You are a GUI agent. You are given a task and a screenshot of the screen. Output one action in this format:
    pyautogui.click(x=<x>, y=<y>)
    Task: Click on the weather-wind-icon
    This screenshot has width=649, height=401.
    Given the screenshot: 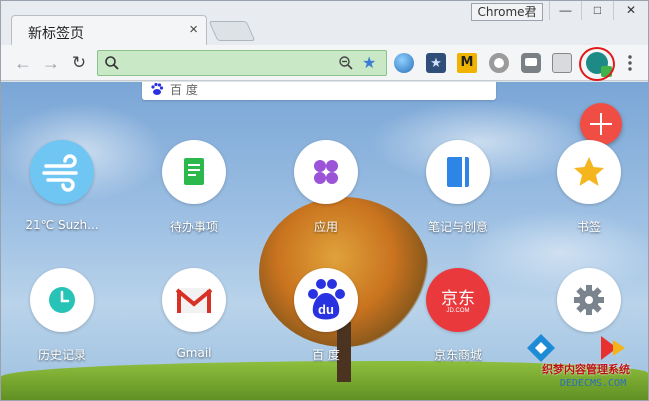 What is the action you would take?
    pyautogui.click(x=62, y=172)
    